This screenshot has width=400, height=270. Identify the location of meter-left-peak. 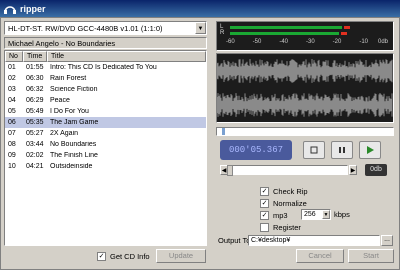
(347, 27).